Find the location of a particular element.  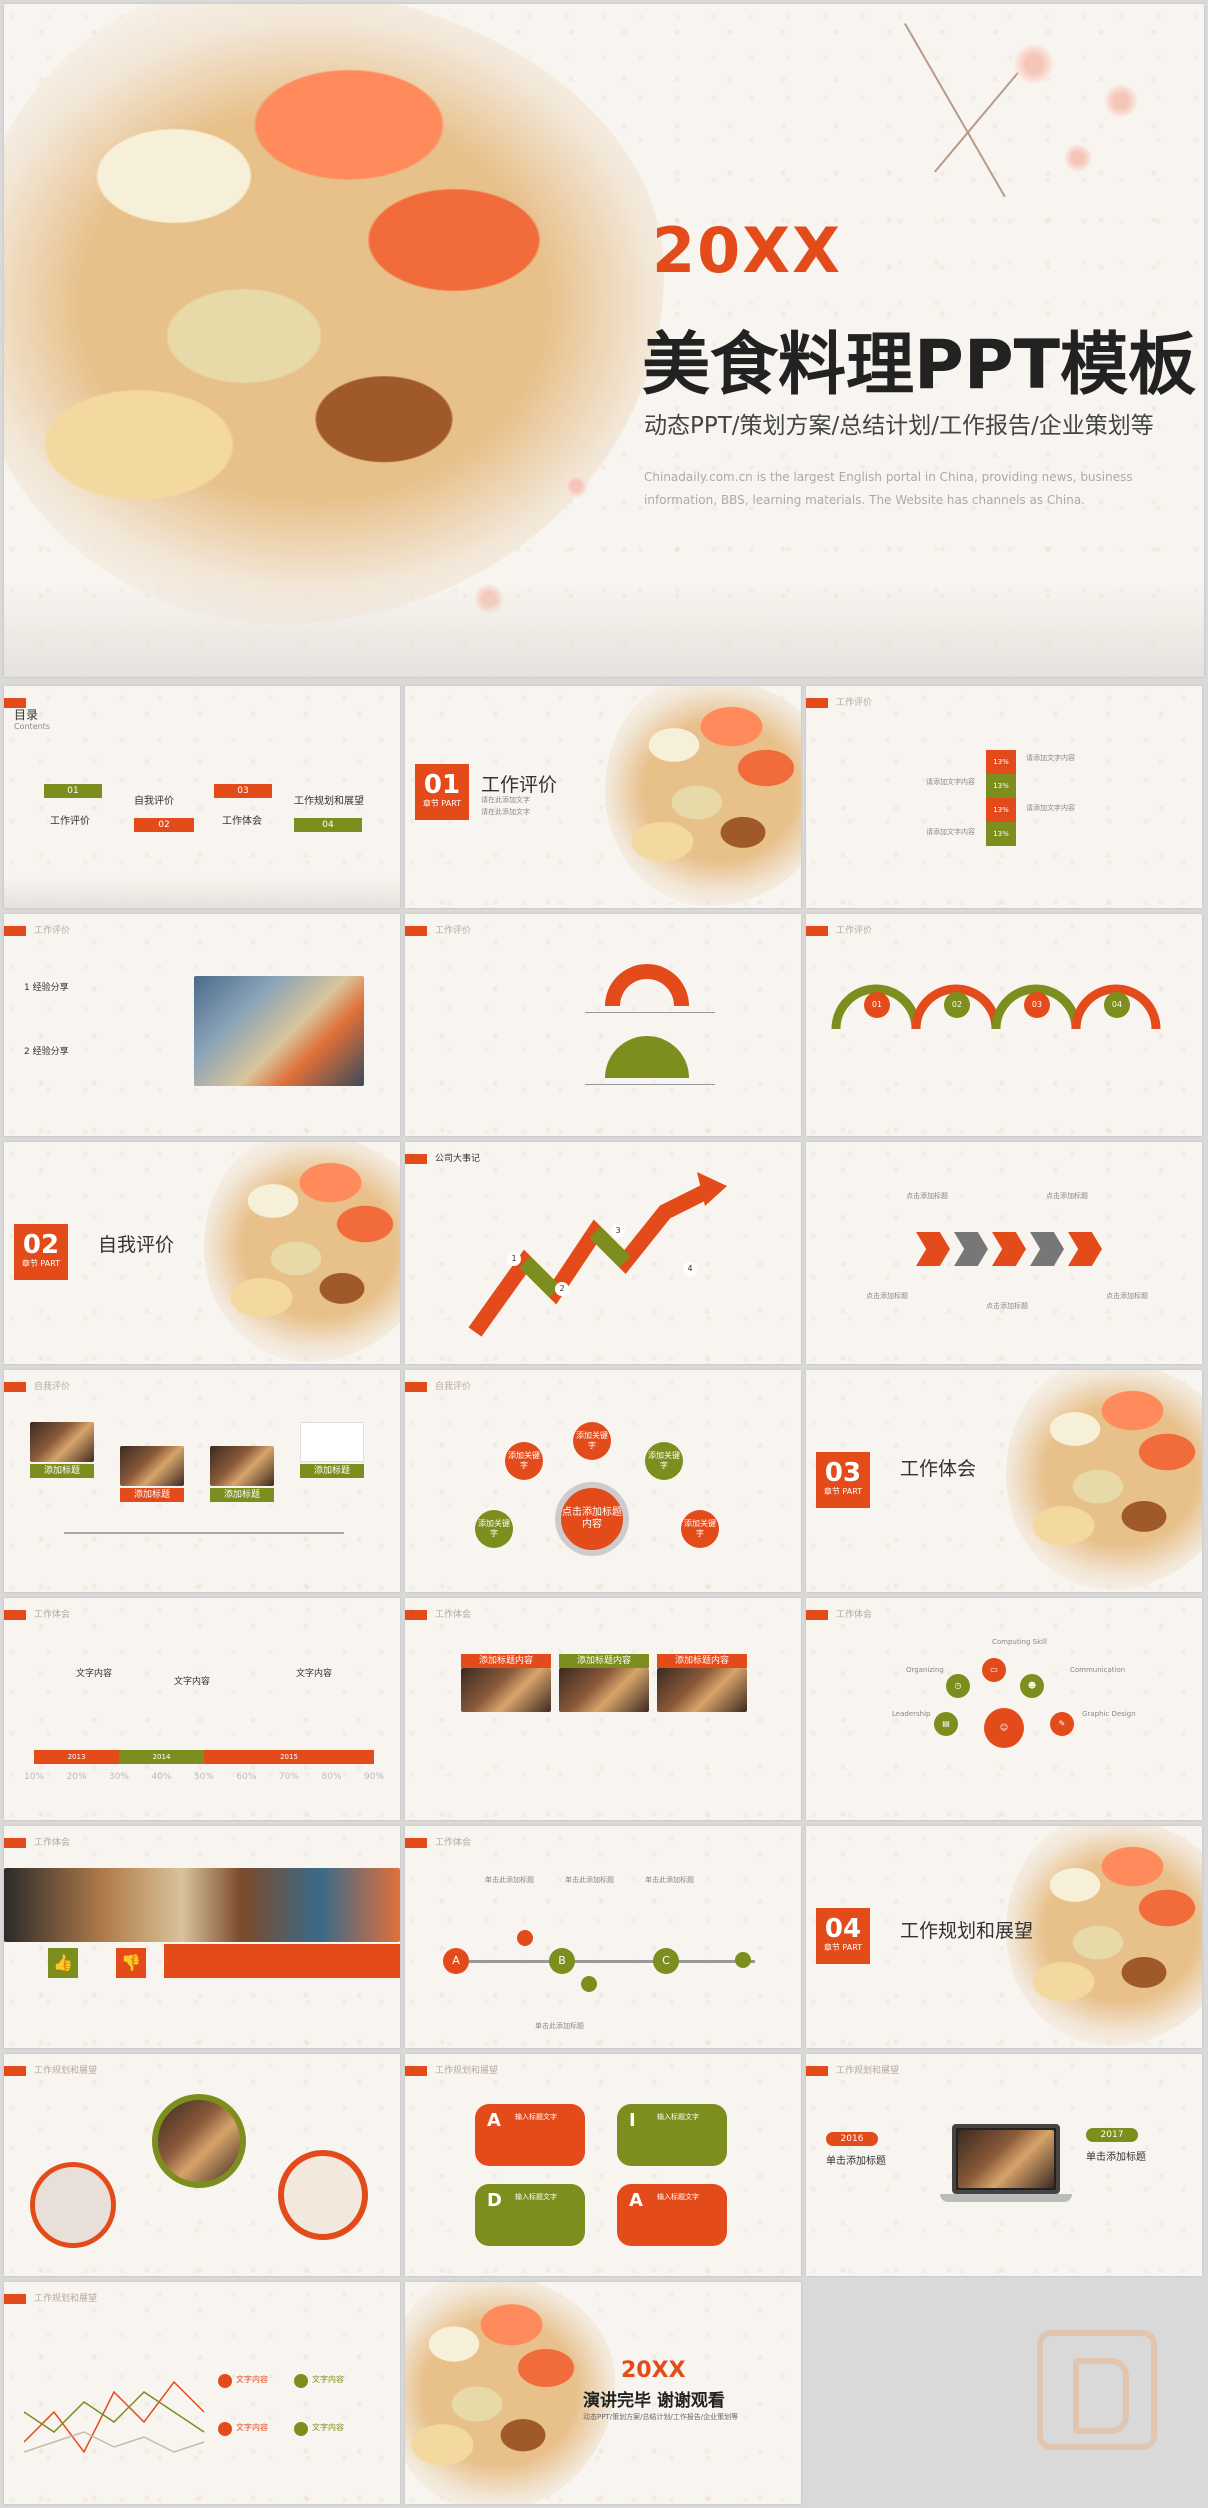

slide-chevrons: 点击添加标题 点击添加标题 点击添加标题 点击添加标题 点击添加标题 is located at coordinates (1004, 1253).